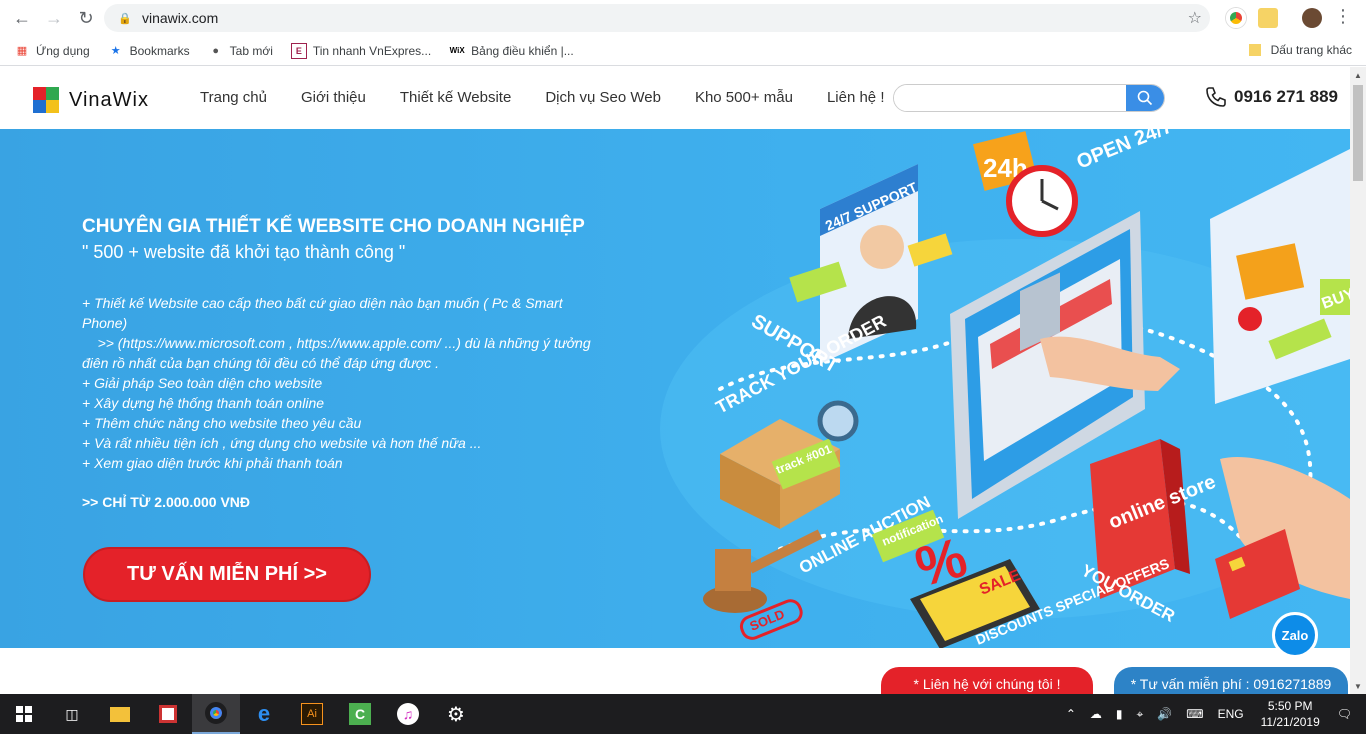 Image resolution: width=1366 pixels, height=734 pixels. Describe the element at coordinates (215, 50) in the screenshot. I see `globe-icon: ●` at that location.